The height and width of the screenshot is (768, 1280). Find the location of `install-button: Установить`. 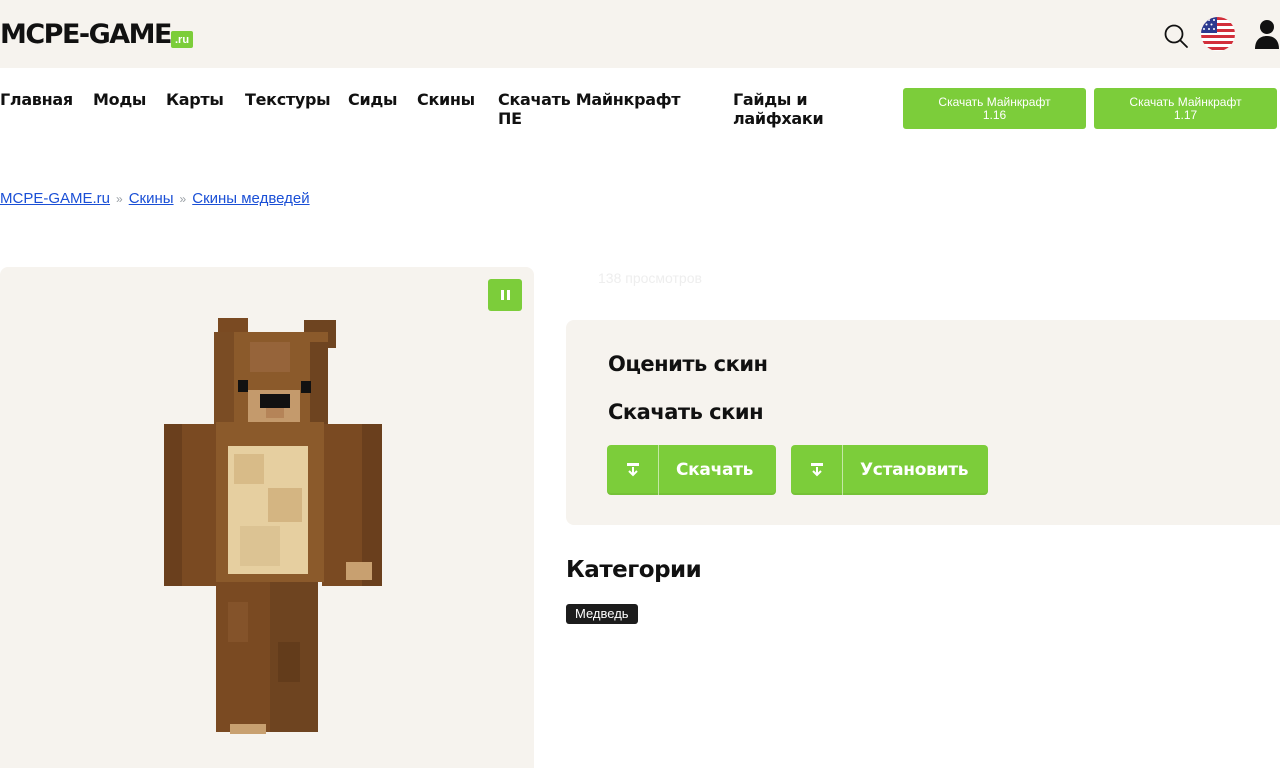

install-button: Установить is located at coordinates (889, 470).